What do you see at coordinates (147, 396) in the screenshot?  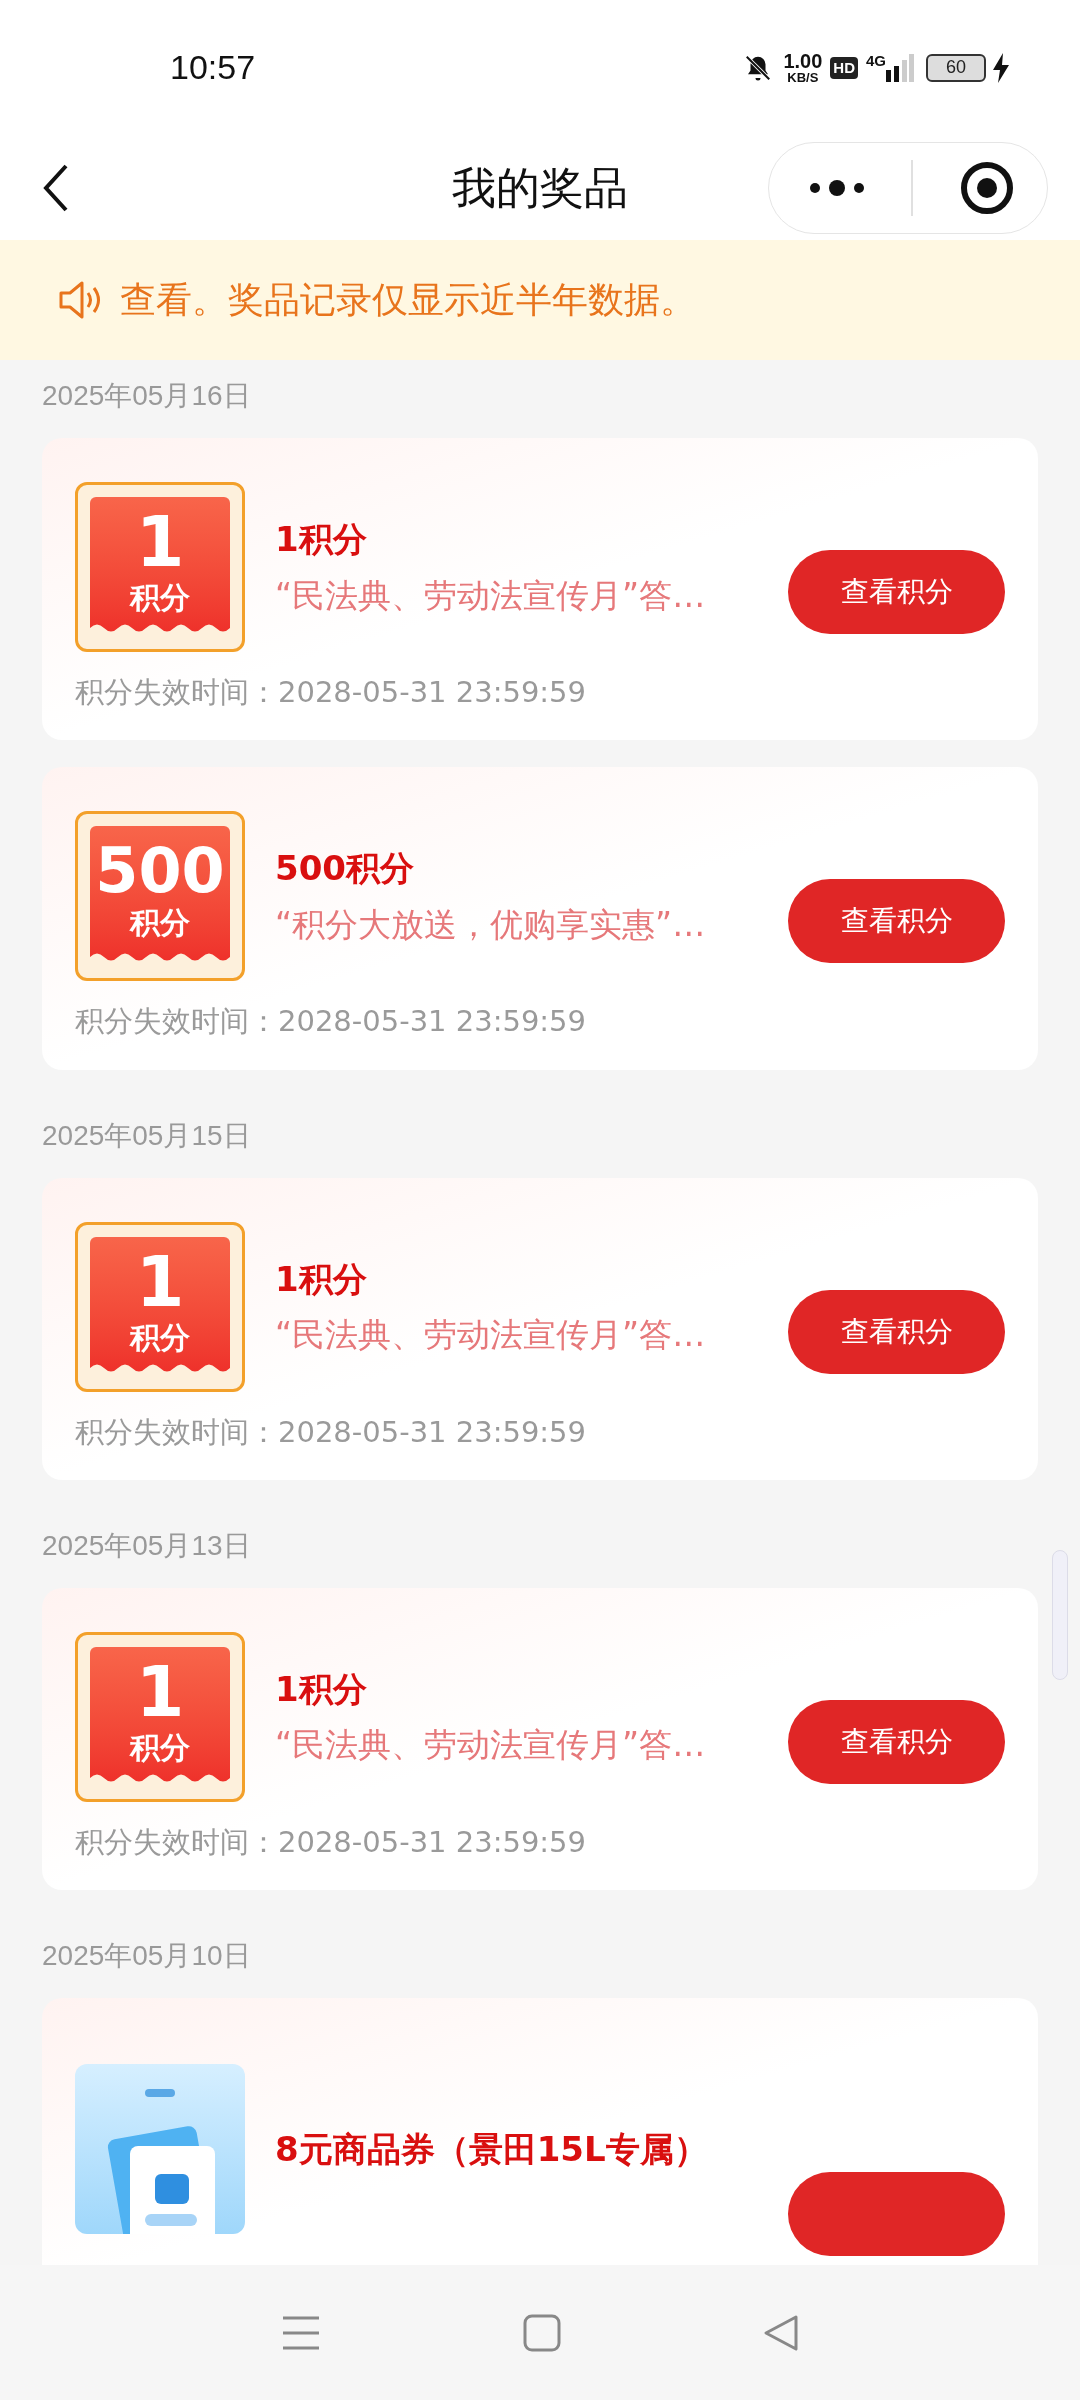 I see `date-label: 2025年05月16日` at bounding box center [147, 396].